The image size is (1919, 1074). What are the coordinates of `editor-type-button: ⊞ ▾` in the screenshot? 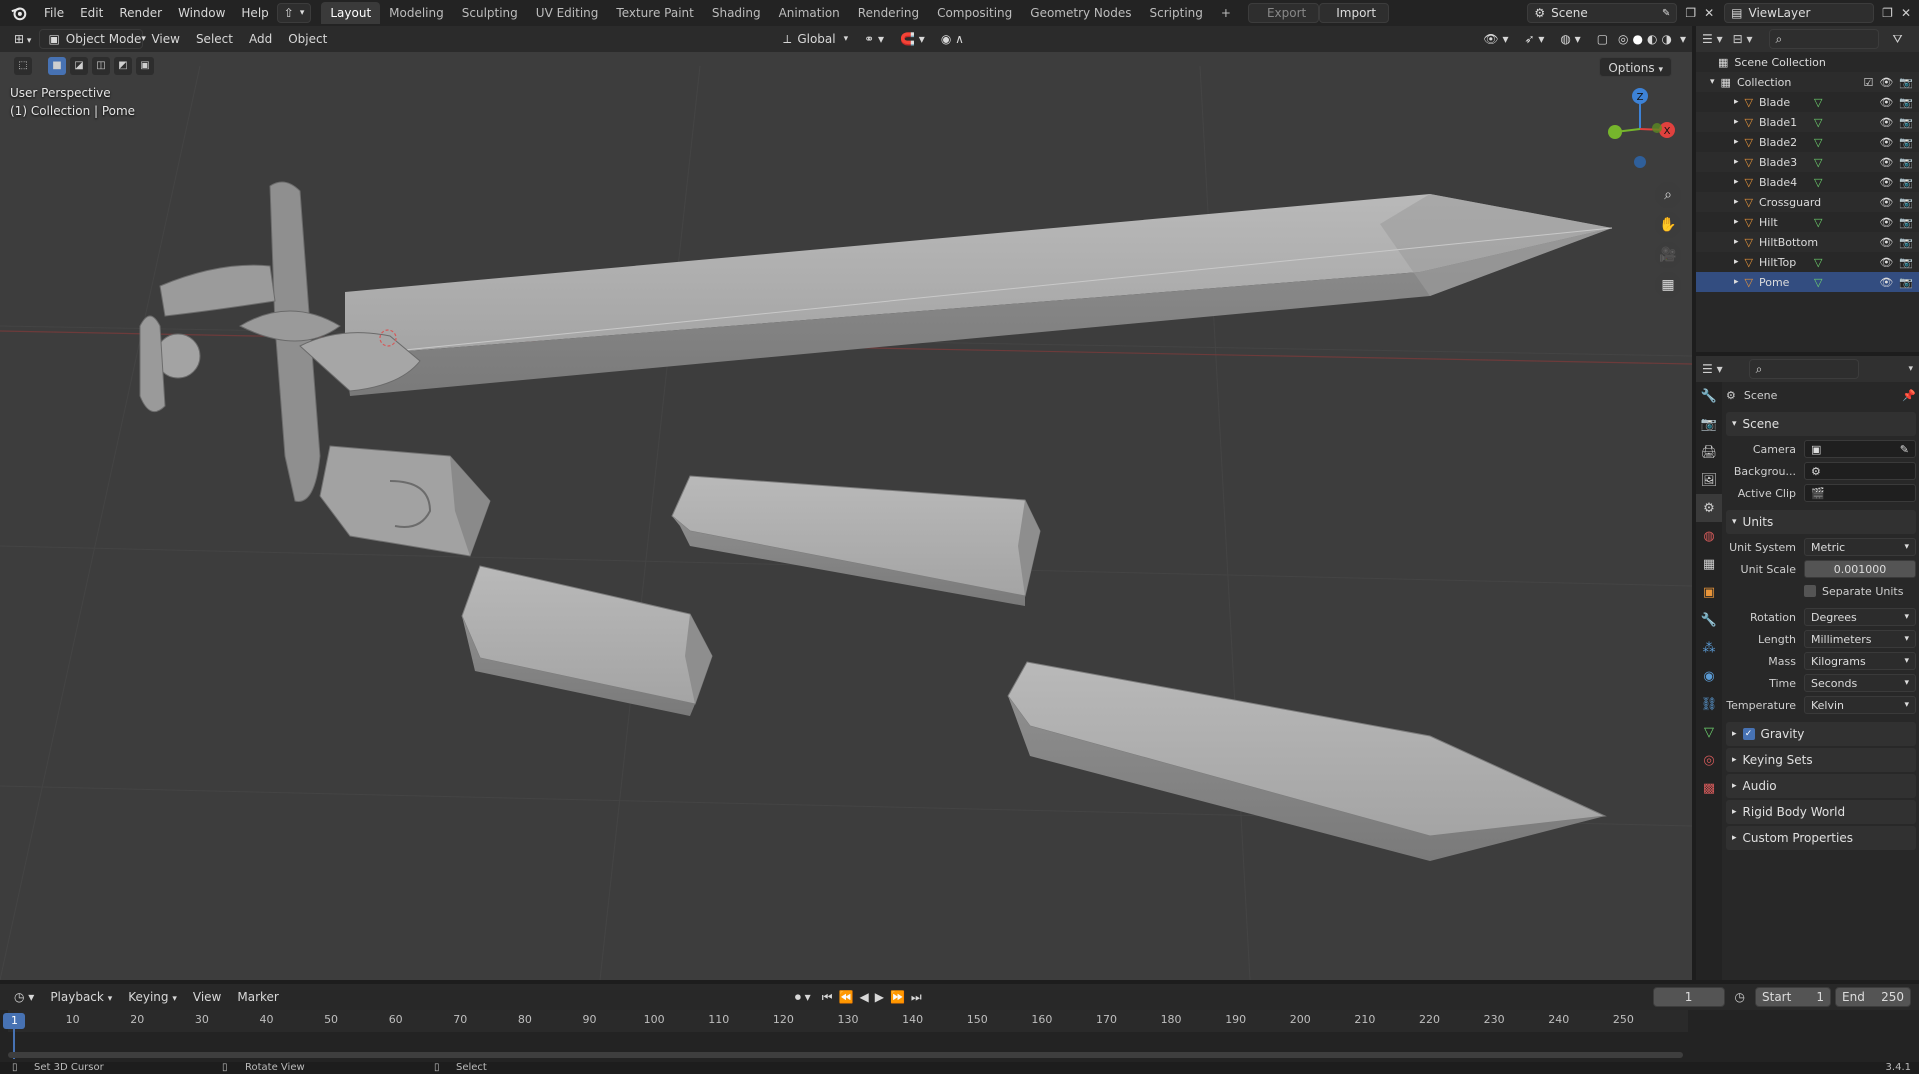 It's located at (22, 39).